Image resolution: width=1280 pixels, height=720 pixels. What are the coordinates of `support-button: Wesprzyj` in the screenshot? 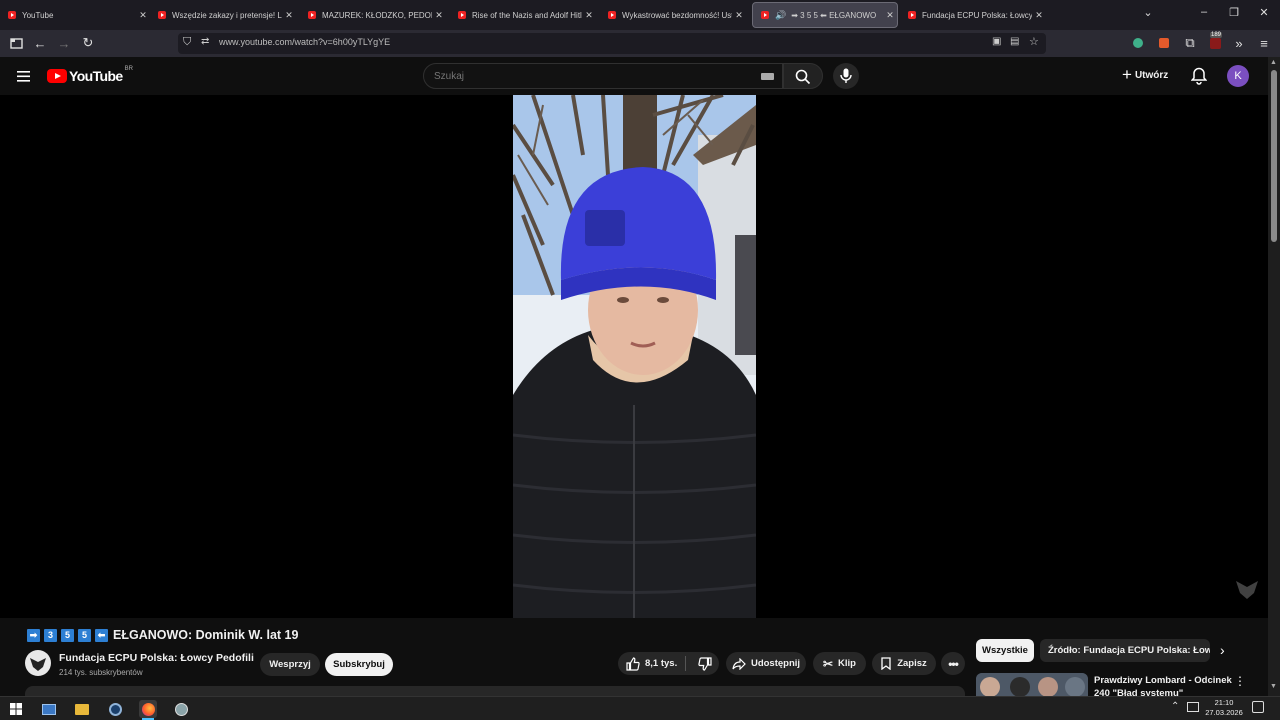 It's located at (290, 664).